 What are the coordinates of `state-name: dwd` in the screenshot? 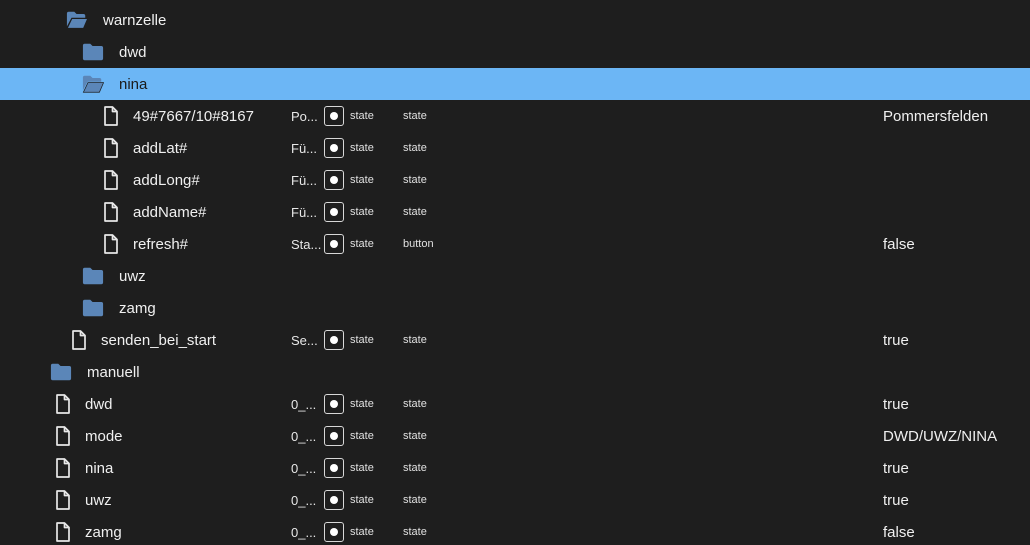 It's located at (99, 404).